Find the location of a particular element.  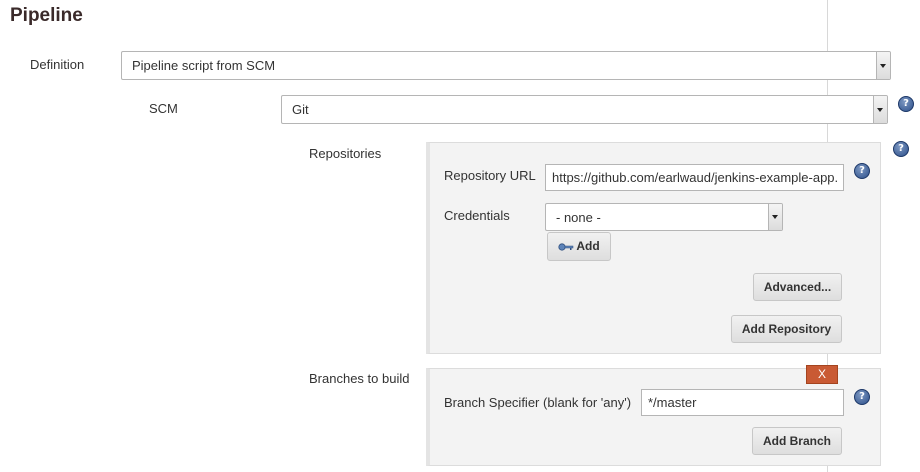

scm-label: SCM is located at coordinates (163, 108).